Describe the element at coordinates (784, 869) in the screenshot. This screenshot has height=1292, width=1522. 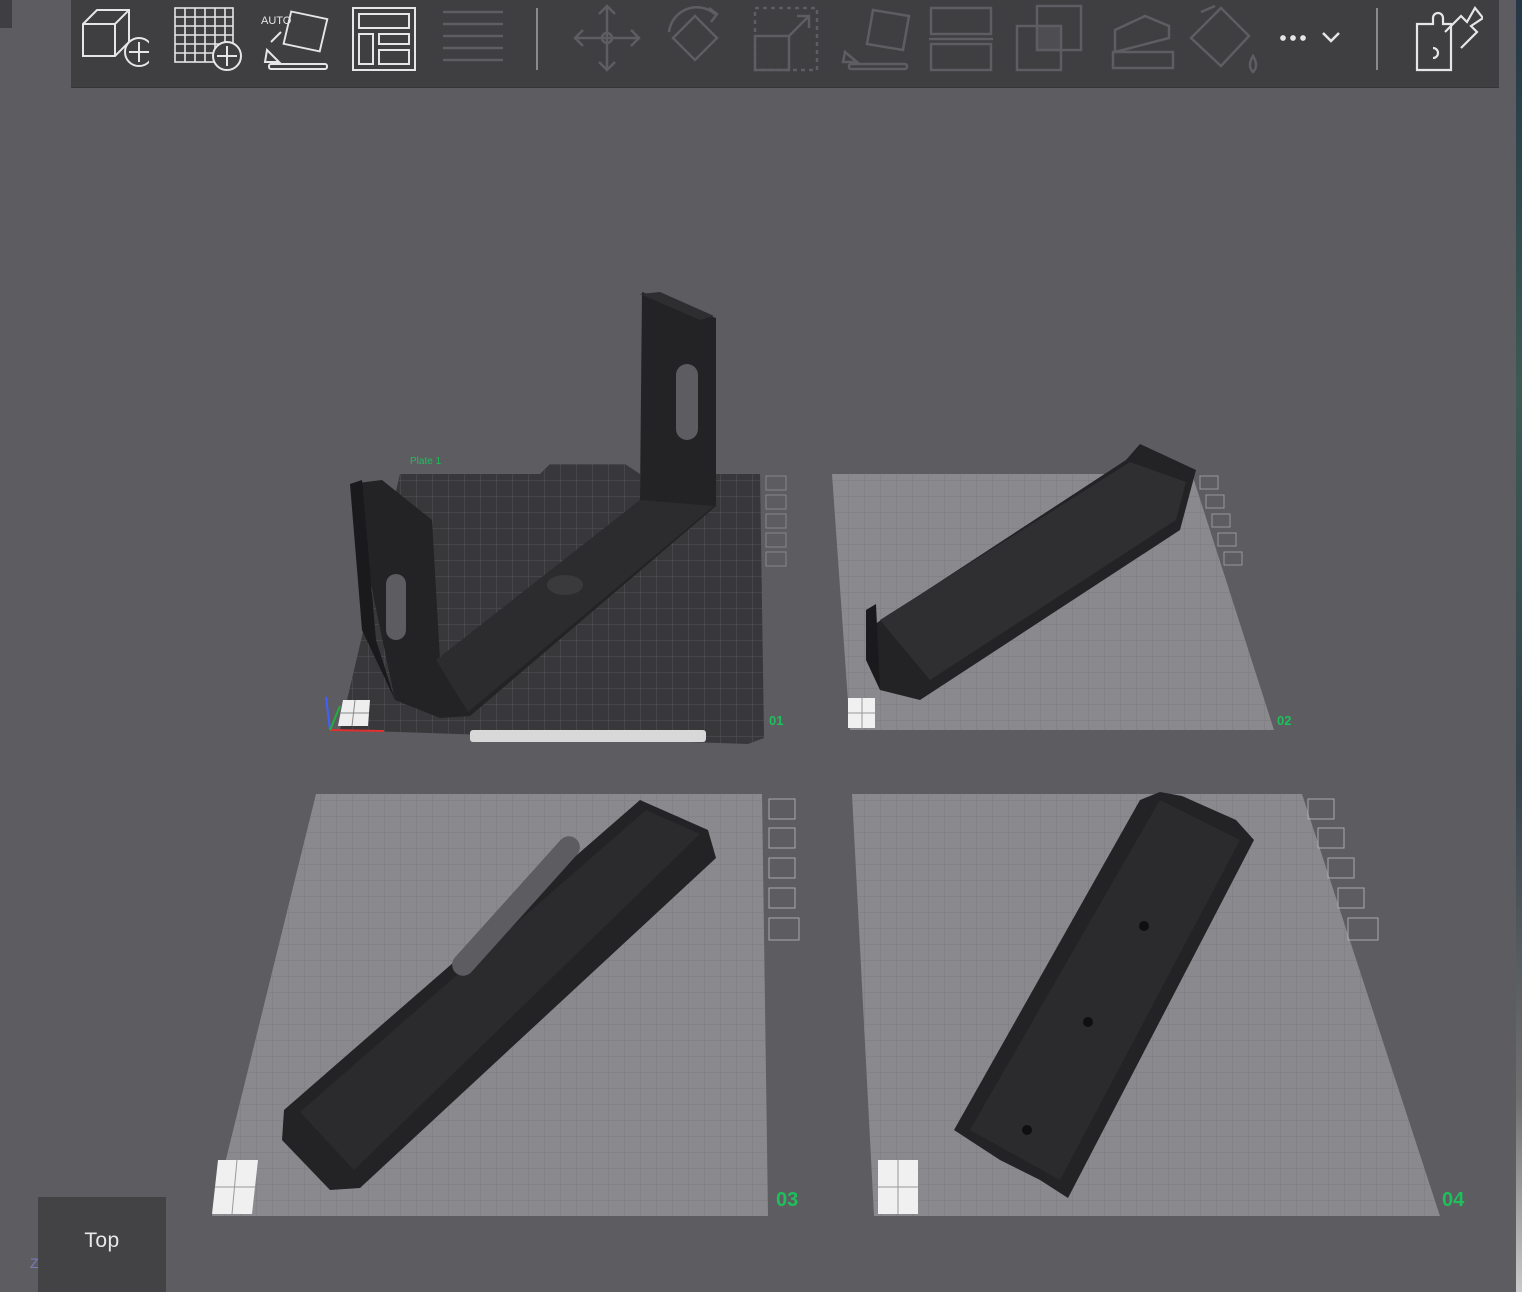
I see `plate-3-tools` at that location.